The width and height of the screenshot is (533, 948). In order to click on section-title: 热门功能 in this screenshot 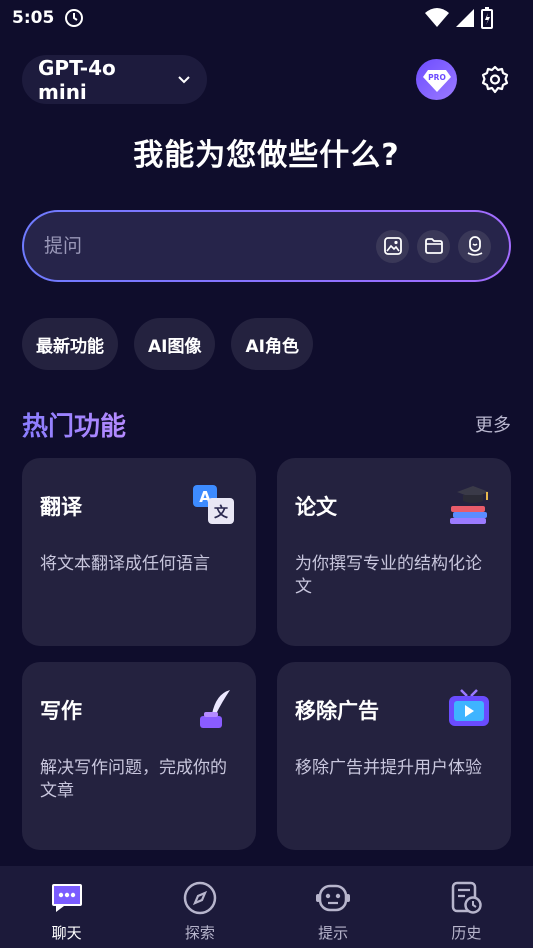, I will do `click(74, 424)`.